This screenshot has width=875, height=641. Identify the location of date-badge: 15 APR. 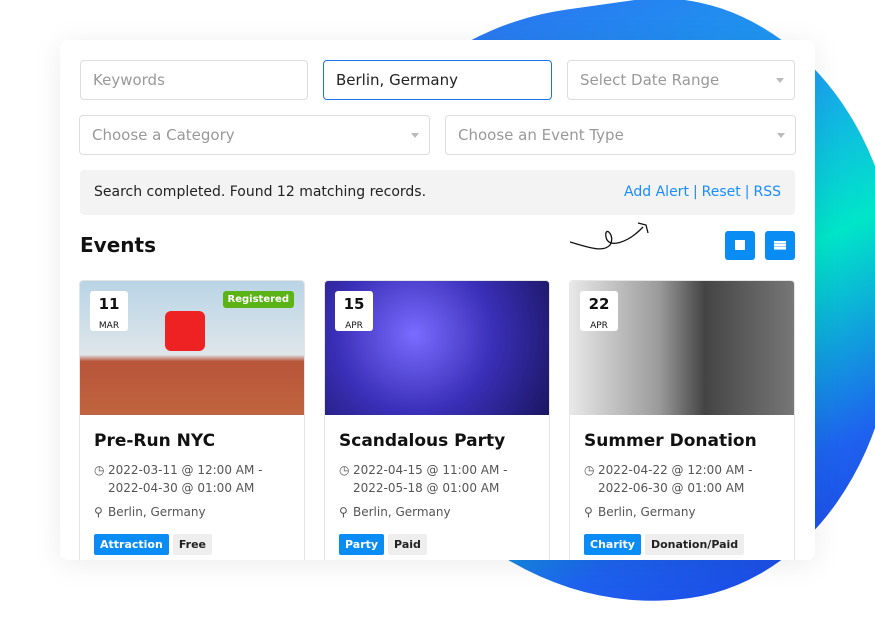
(354, 311).